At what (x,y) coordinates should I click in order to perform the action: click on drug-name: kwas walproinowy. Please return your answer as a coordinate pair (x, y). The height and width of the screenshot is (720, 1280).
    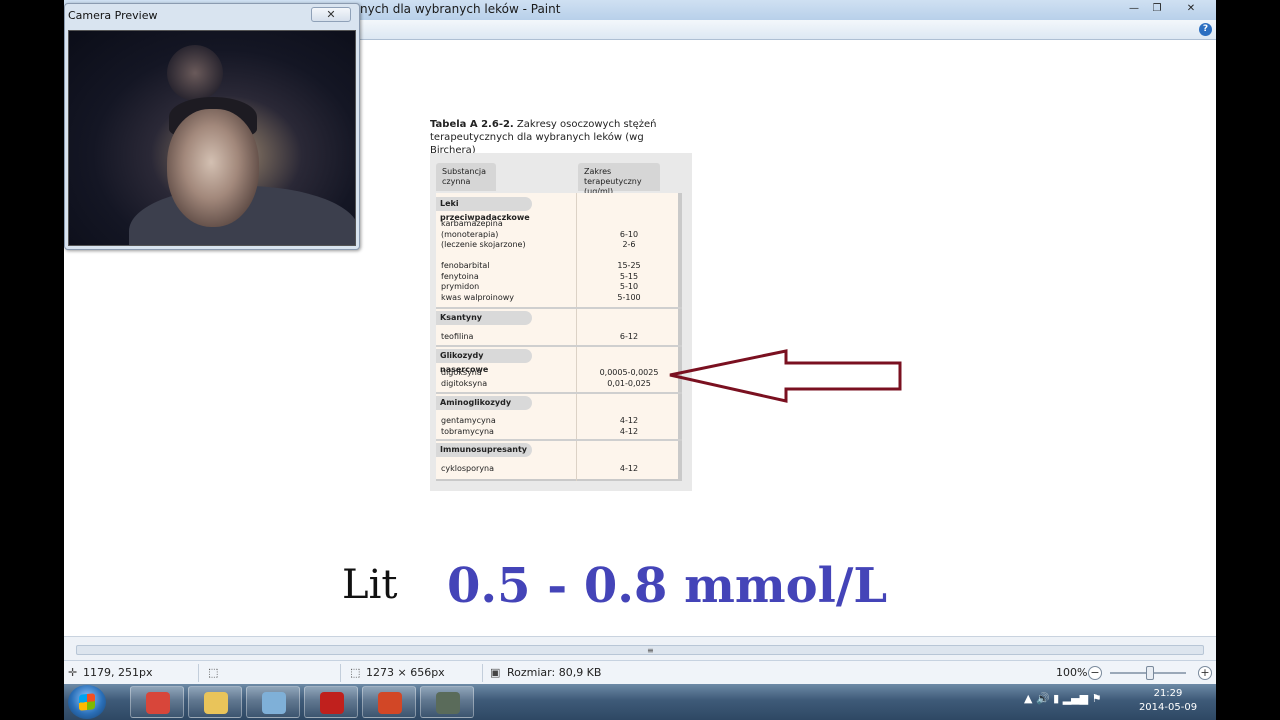
    Looking at the image, I should click on (478, 297).